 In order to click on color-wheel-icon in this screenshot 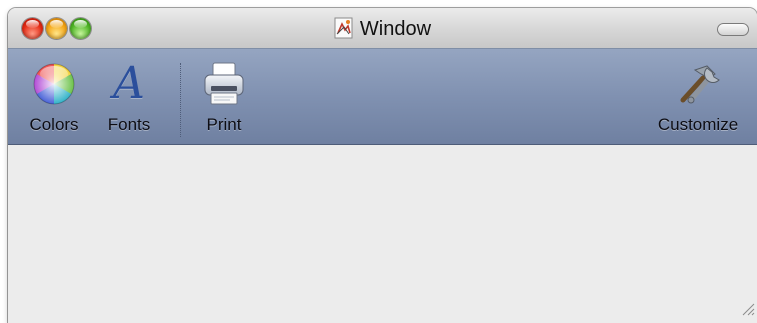, I will do `click(54, 84)`.